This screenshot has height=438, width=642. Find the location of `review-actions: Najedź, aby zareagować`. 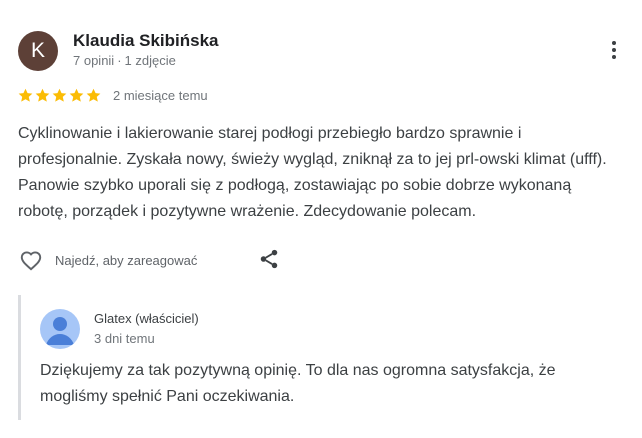

review-actions: Najedź, aby zareagować is located at coordinates (107, 260).